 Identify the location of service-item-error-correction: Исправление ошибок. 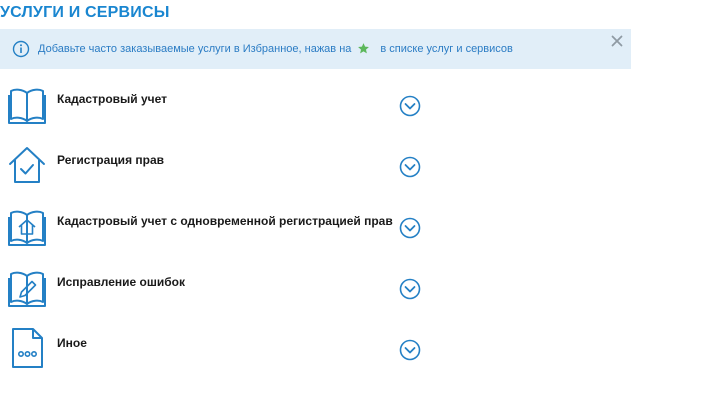
(230, 293).